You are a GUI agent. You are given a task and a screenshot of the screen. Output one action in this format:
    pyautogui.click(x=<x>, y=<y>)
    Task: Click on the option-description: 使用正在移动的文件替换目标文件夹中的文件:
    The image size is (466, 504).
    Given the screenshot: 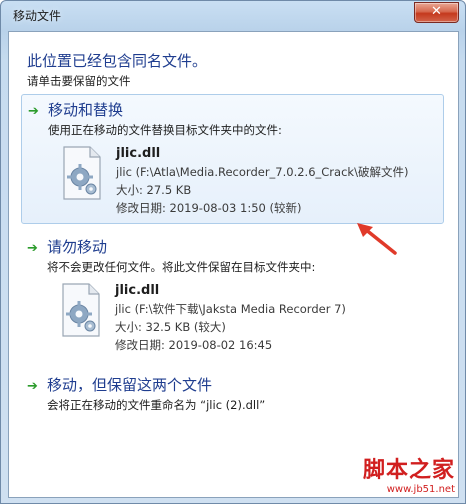 What is the action you would take?
    pyautogui.click(x=165, y=130)
    